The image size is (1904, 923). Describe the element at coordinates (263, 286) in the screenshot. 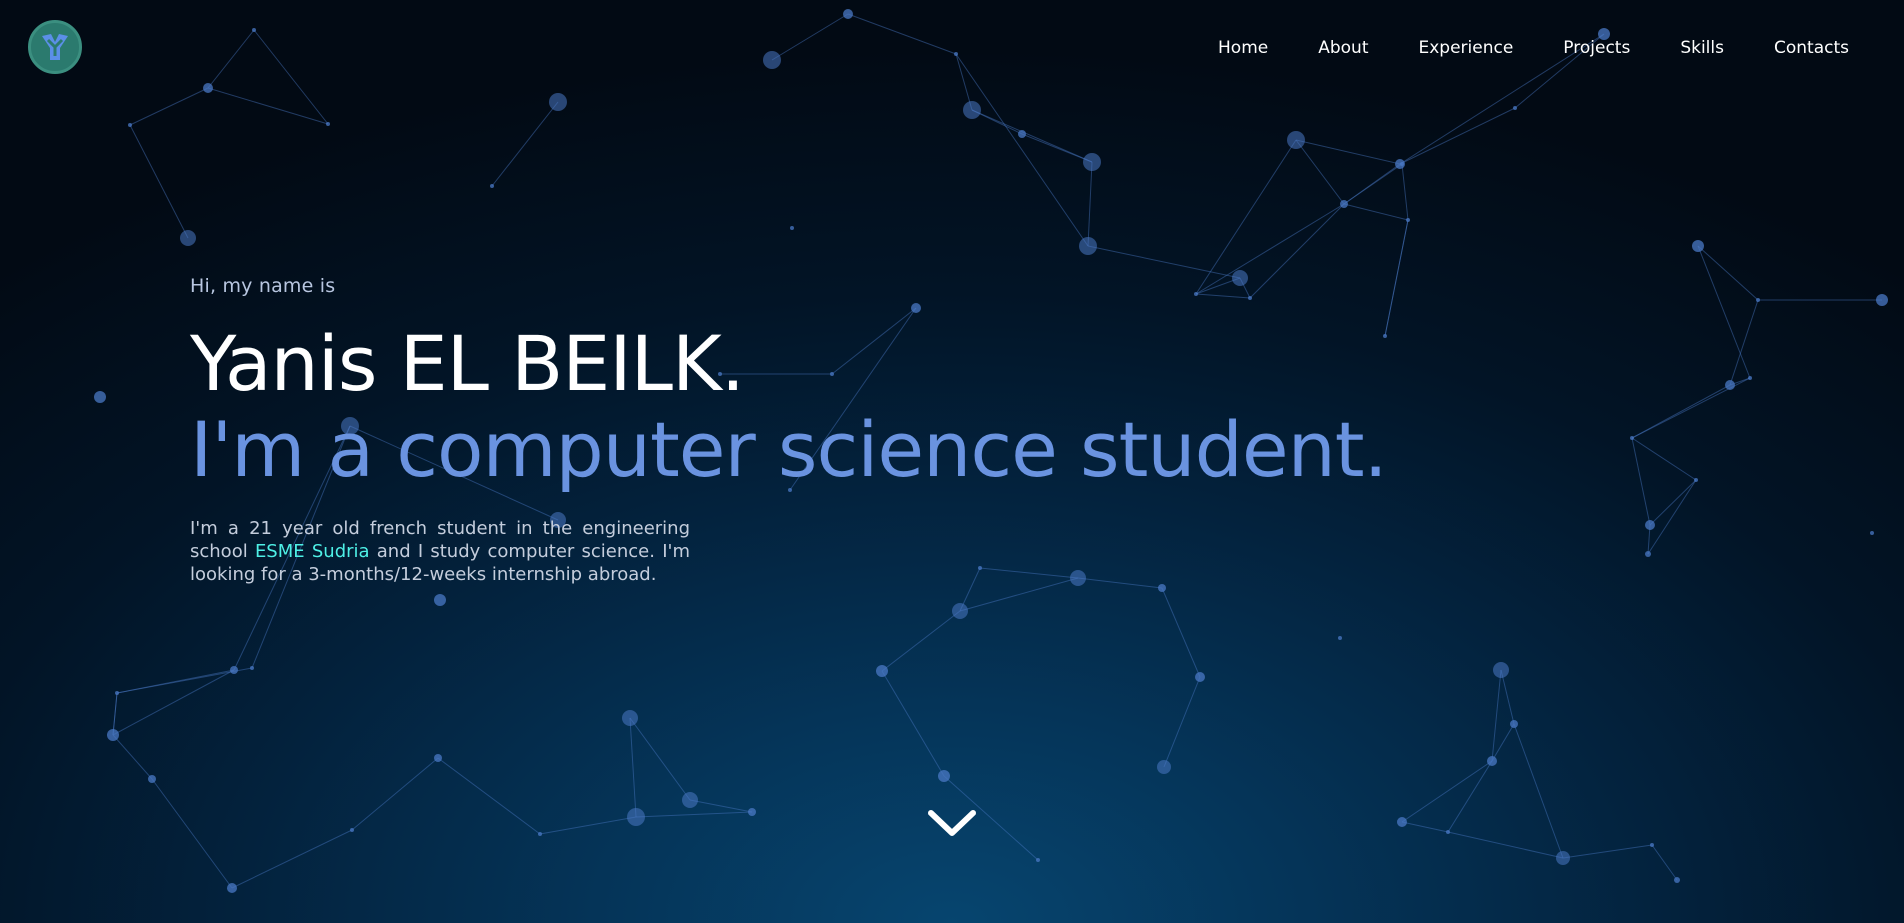

I see `hero-greeting: Hi, my name is` at that location.